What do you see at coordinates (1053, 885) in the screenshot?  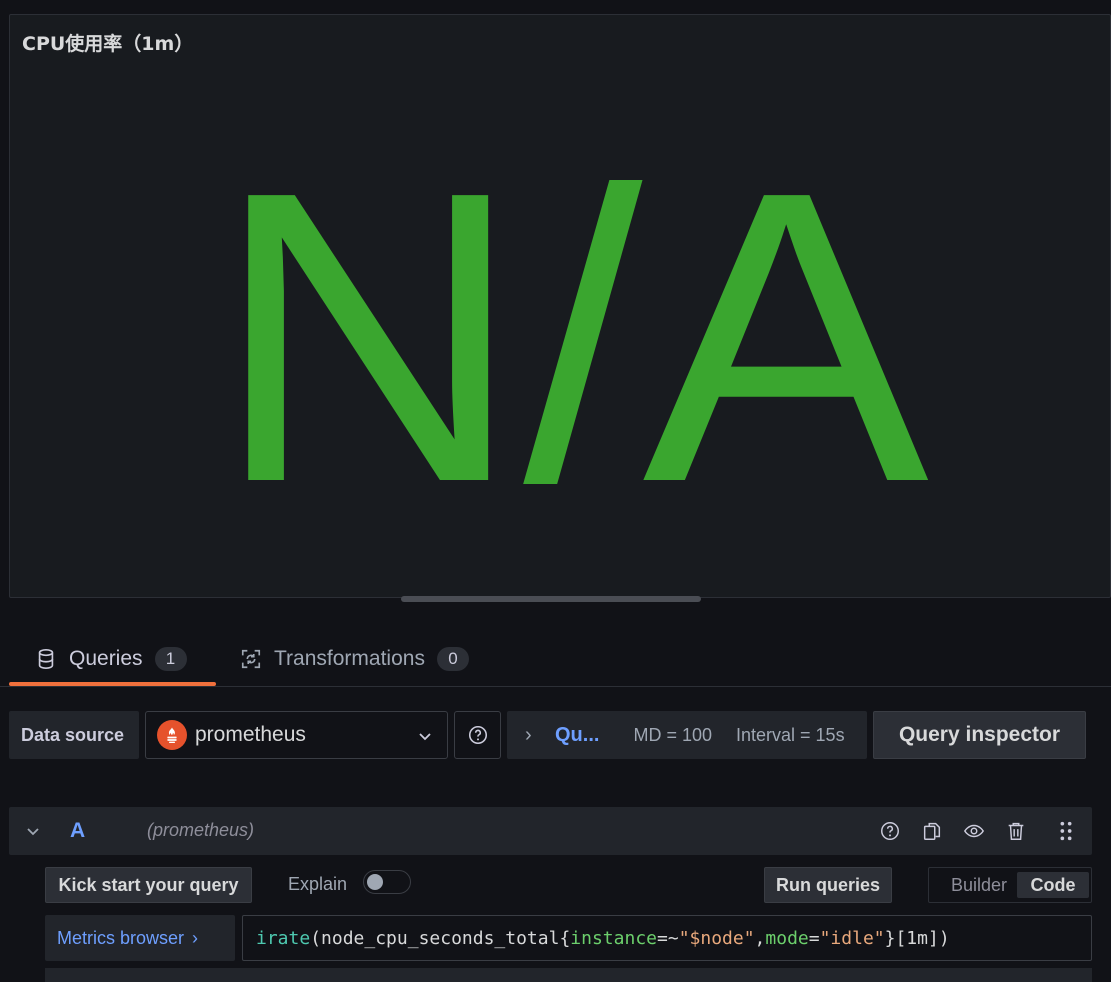 I see `mode-code: Code` at bounding box center [1053, 885].